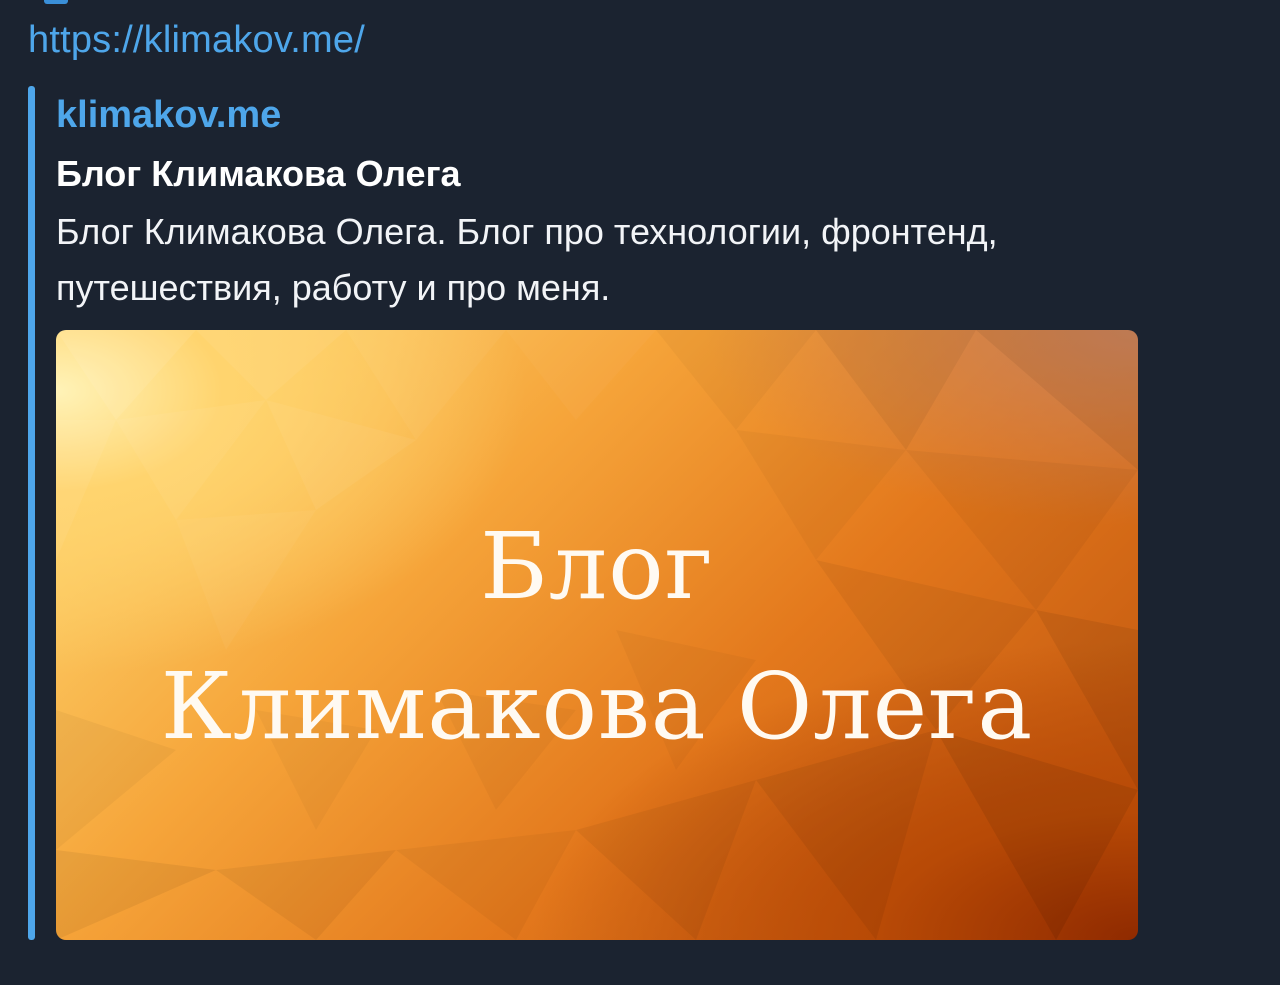 Image resolution: width=1280 pixels, height=985 pixels. I want to click on message-link: https://klimakov.me/, so click(196, 40).